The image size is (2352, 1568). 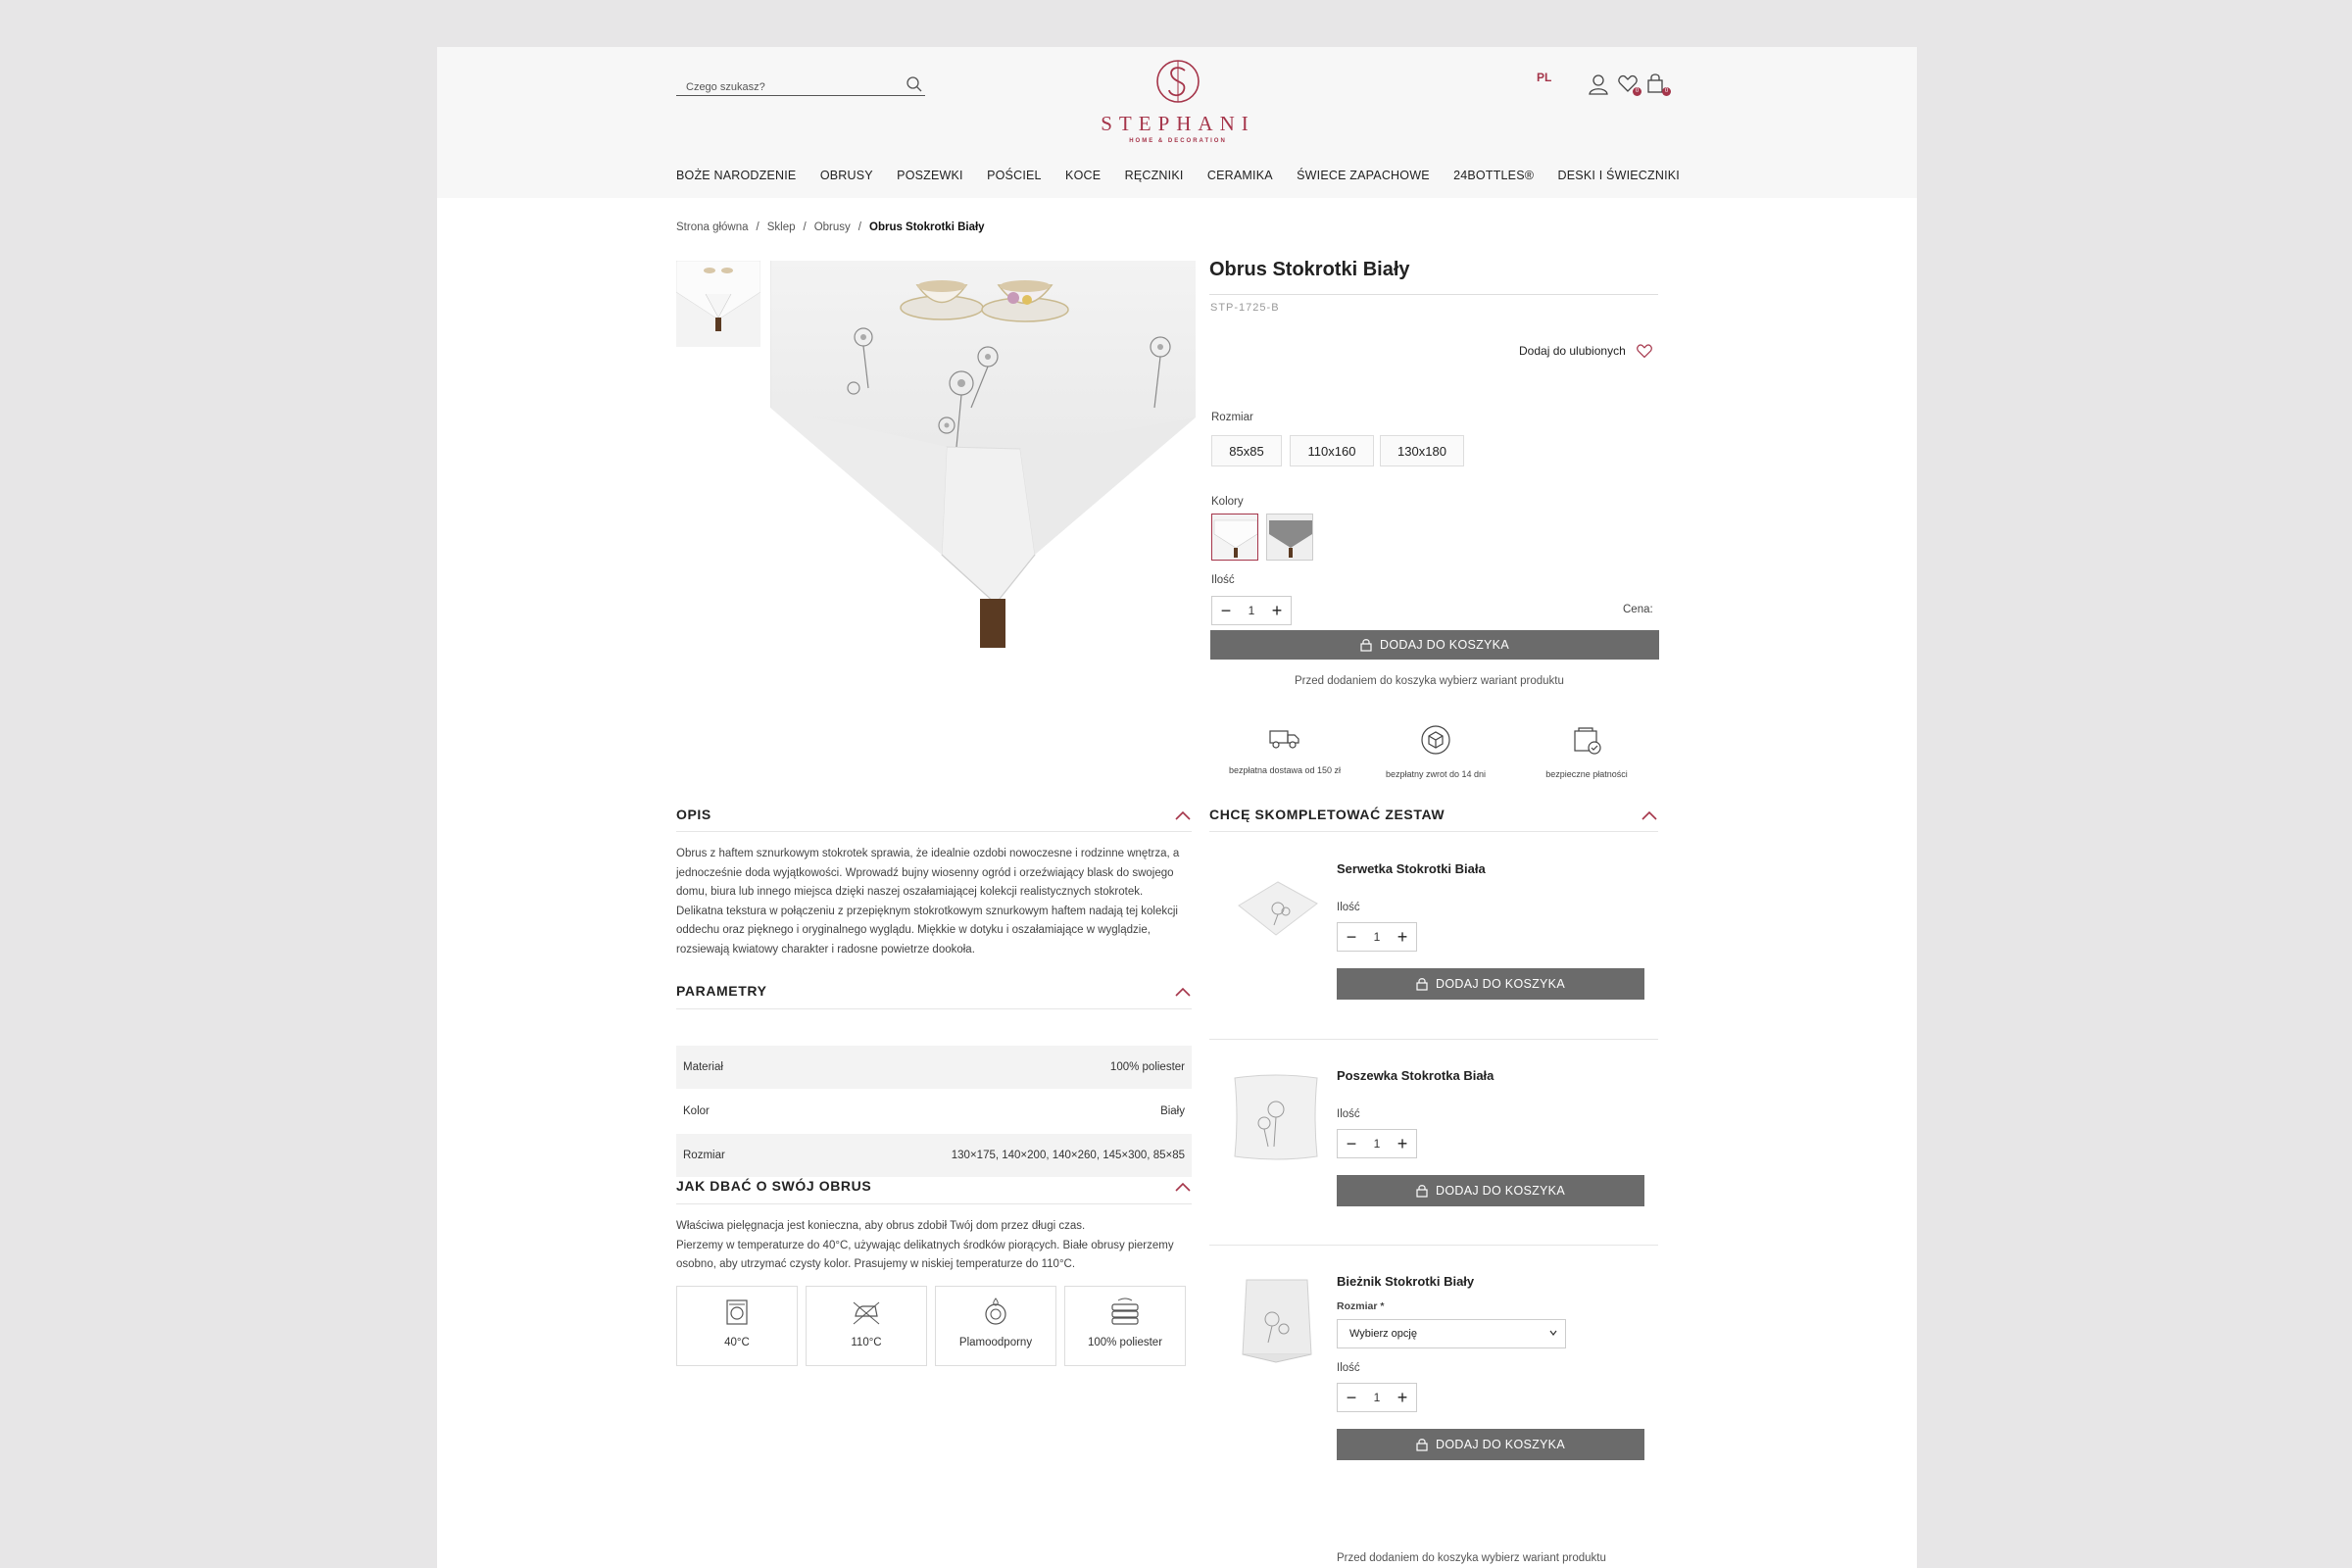 What do you see at coordinates (1587, 741) in the screenshot?
I see `secure-payment-icon` at bounding box center [1587, 741].